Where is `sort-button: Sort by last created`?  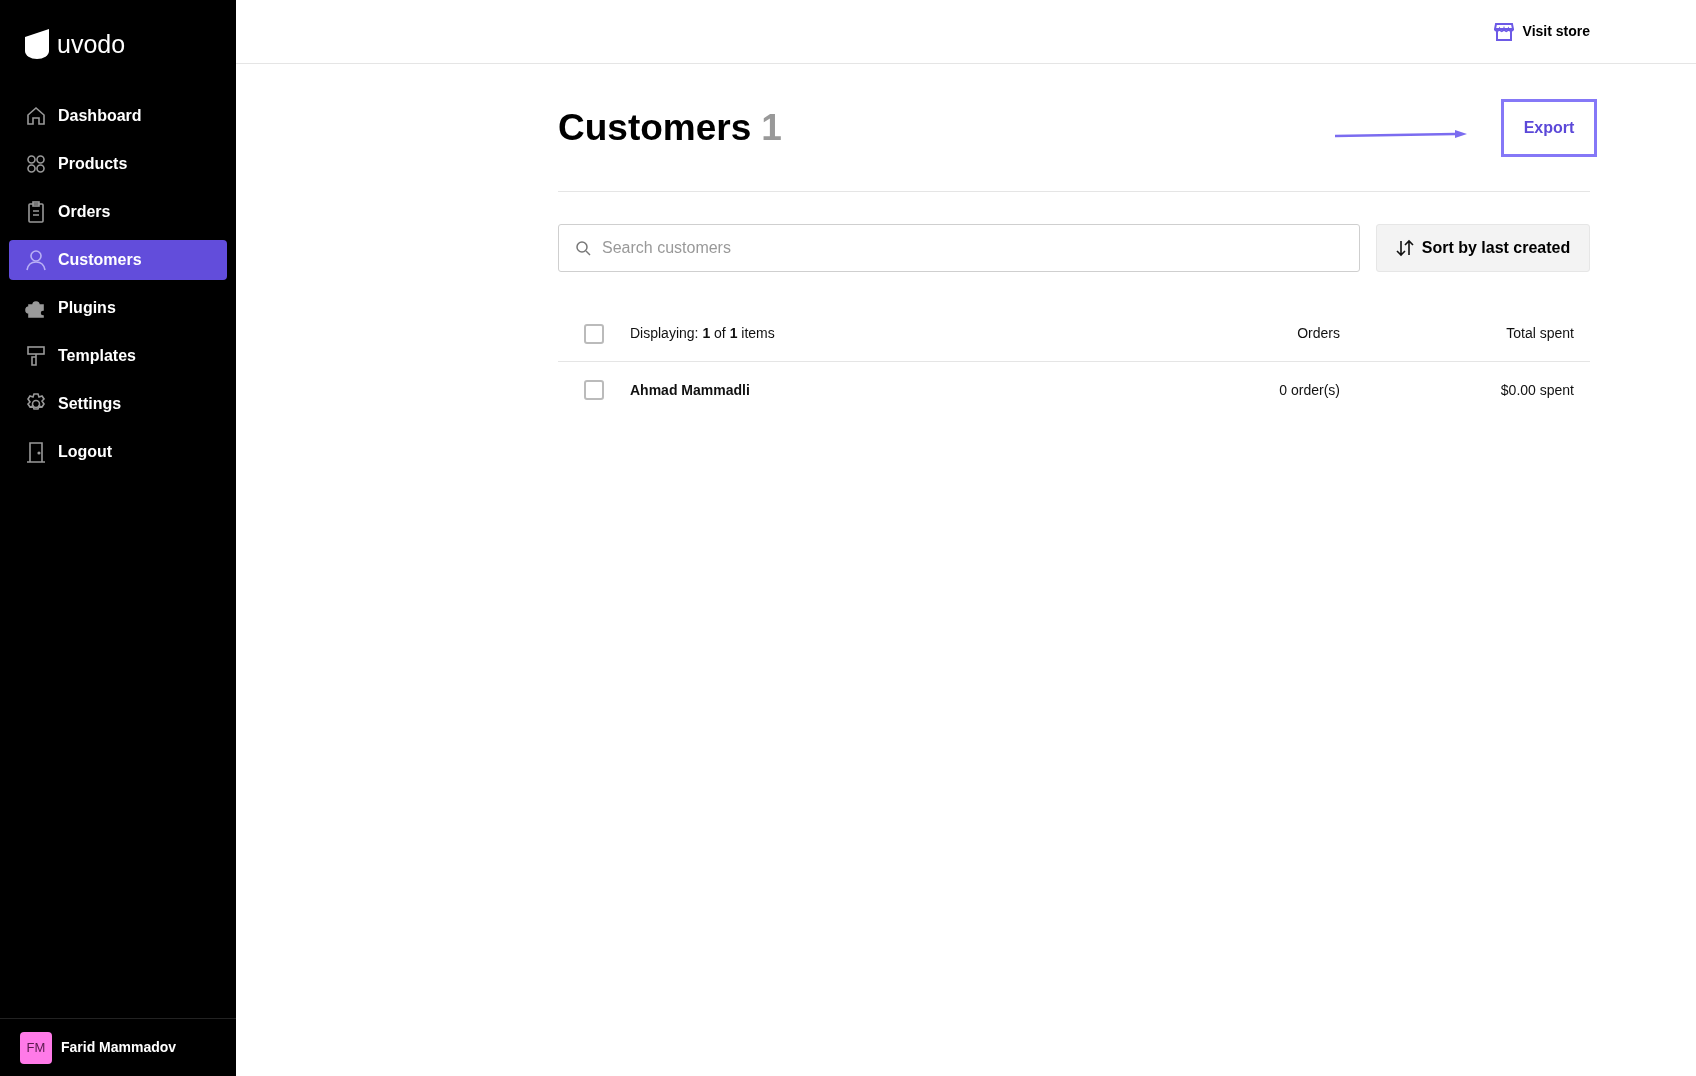
sort-button: Sort by last created is located at coordinates (1483, 248).